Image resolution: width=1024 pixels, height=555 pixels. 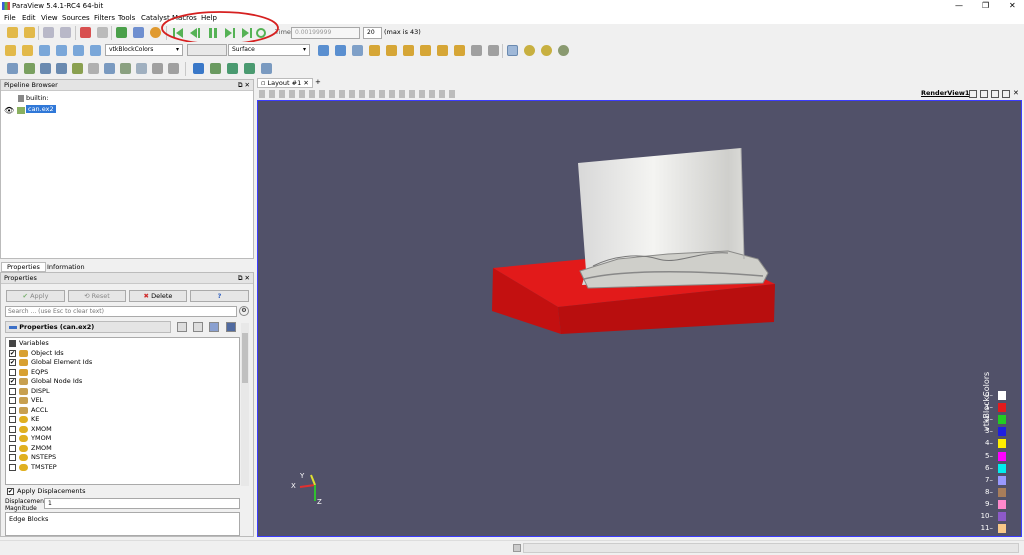 What do you see at coordinates (9, 110) in the screenshot?
I see `eye-icon: 👁` at bounding box center [9, 110].